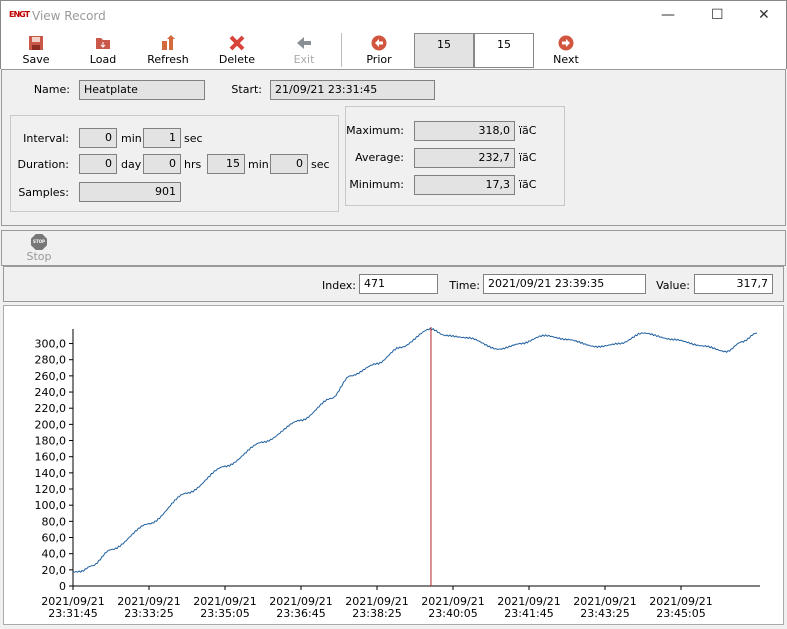 This screenshot has width=787, height=629. Describe the element at coordinates (376, 613) in the screenshot. I see `x-tick-time: 23:38:25` at that location.